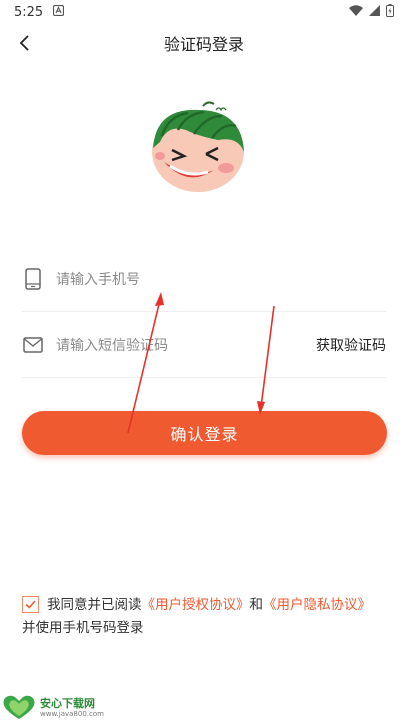 This screenshot has height=725, width=408. Describe the element at coordinates (204, 12) in the screenshot. I see `status-bar: 5:25` at that location.